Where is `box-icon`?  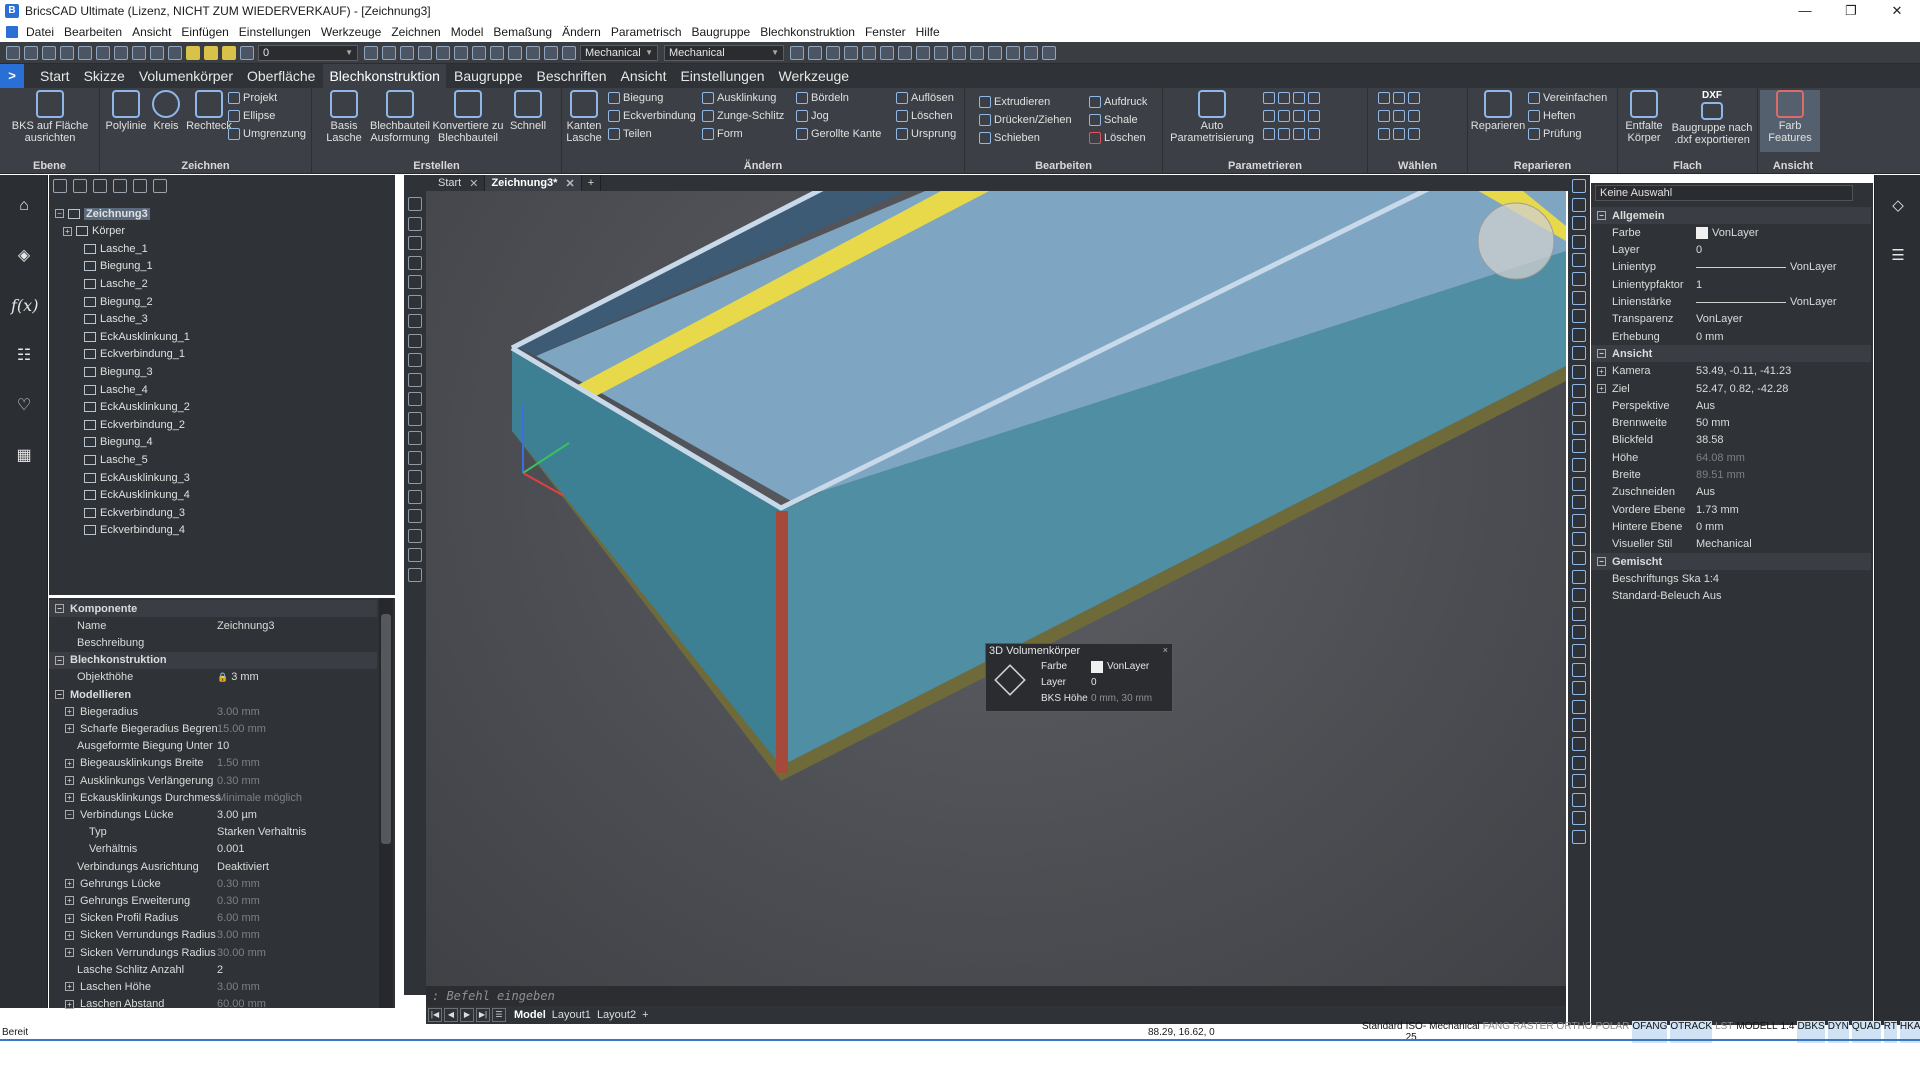 box-icon is located at coordinates (887, 52).